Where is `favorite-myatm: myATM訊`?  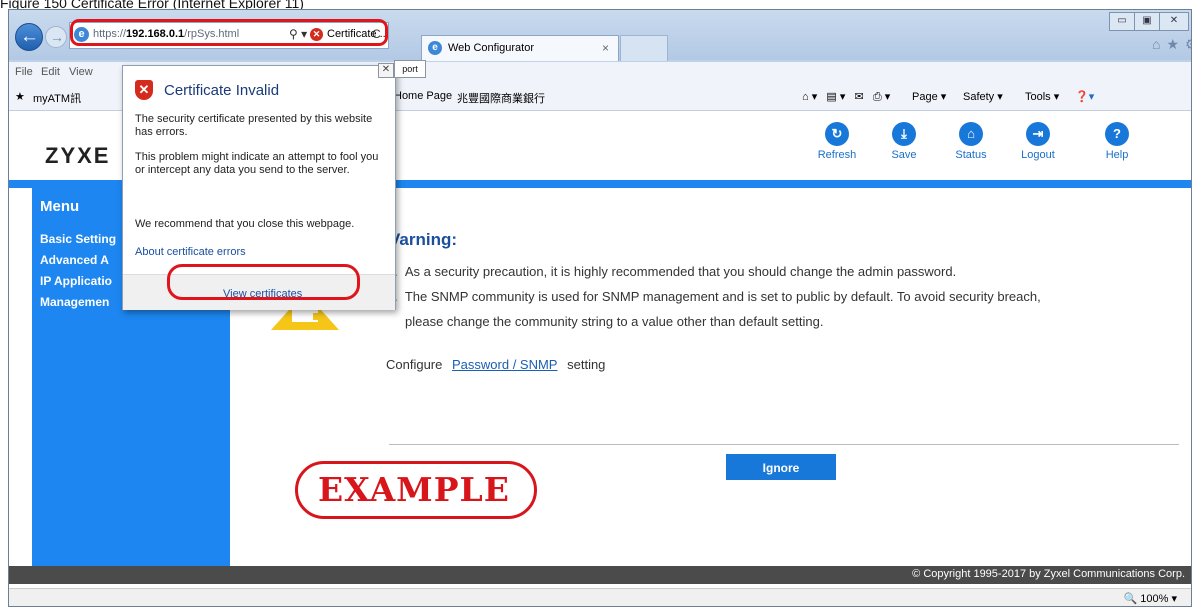
favorite-myatm: myATM訊 is located at coordinates (57, 98).